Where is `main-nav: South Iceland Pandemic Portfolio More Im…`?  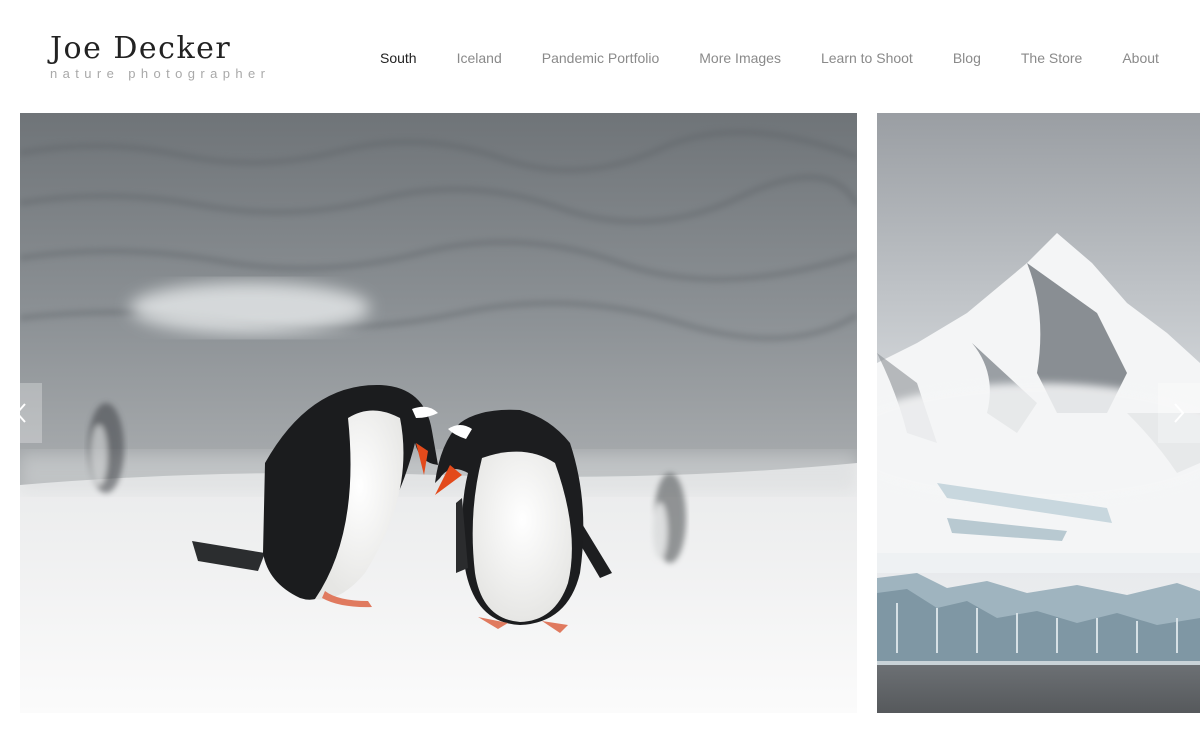 main-nav: South Iceland Pandemic Portfolio More Im… is located at coordinates (769, 58).